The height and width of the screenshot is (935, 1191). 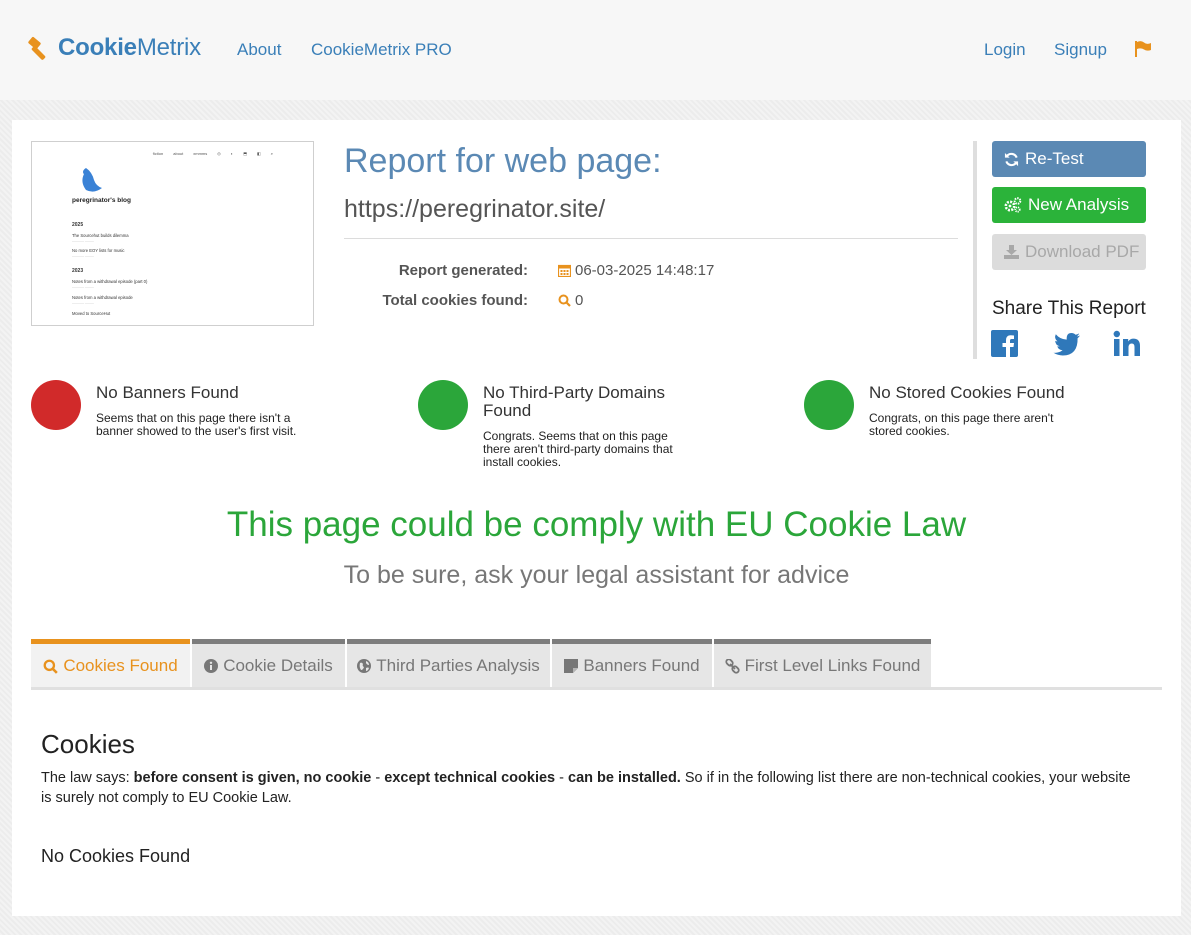 What do you see at coordinates (211, 666) in the screenshot?
I see `info-icon` at bounding box center [211, 666].